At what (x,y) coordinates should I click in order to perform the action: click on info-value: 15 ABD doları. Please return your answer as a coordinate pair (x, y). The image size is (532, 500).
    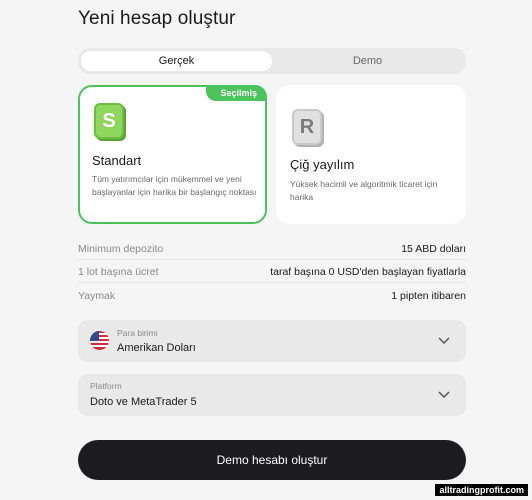
    Looking at the image, I should click on (433, 249).